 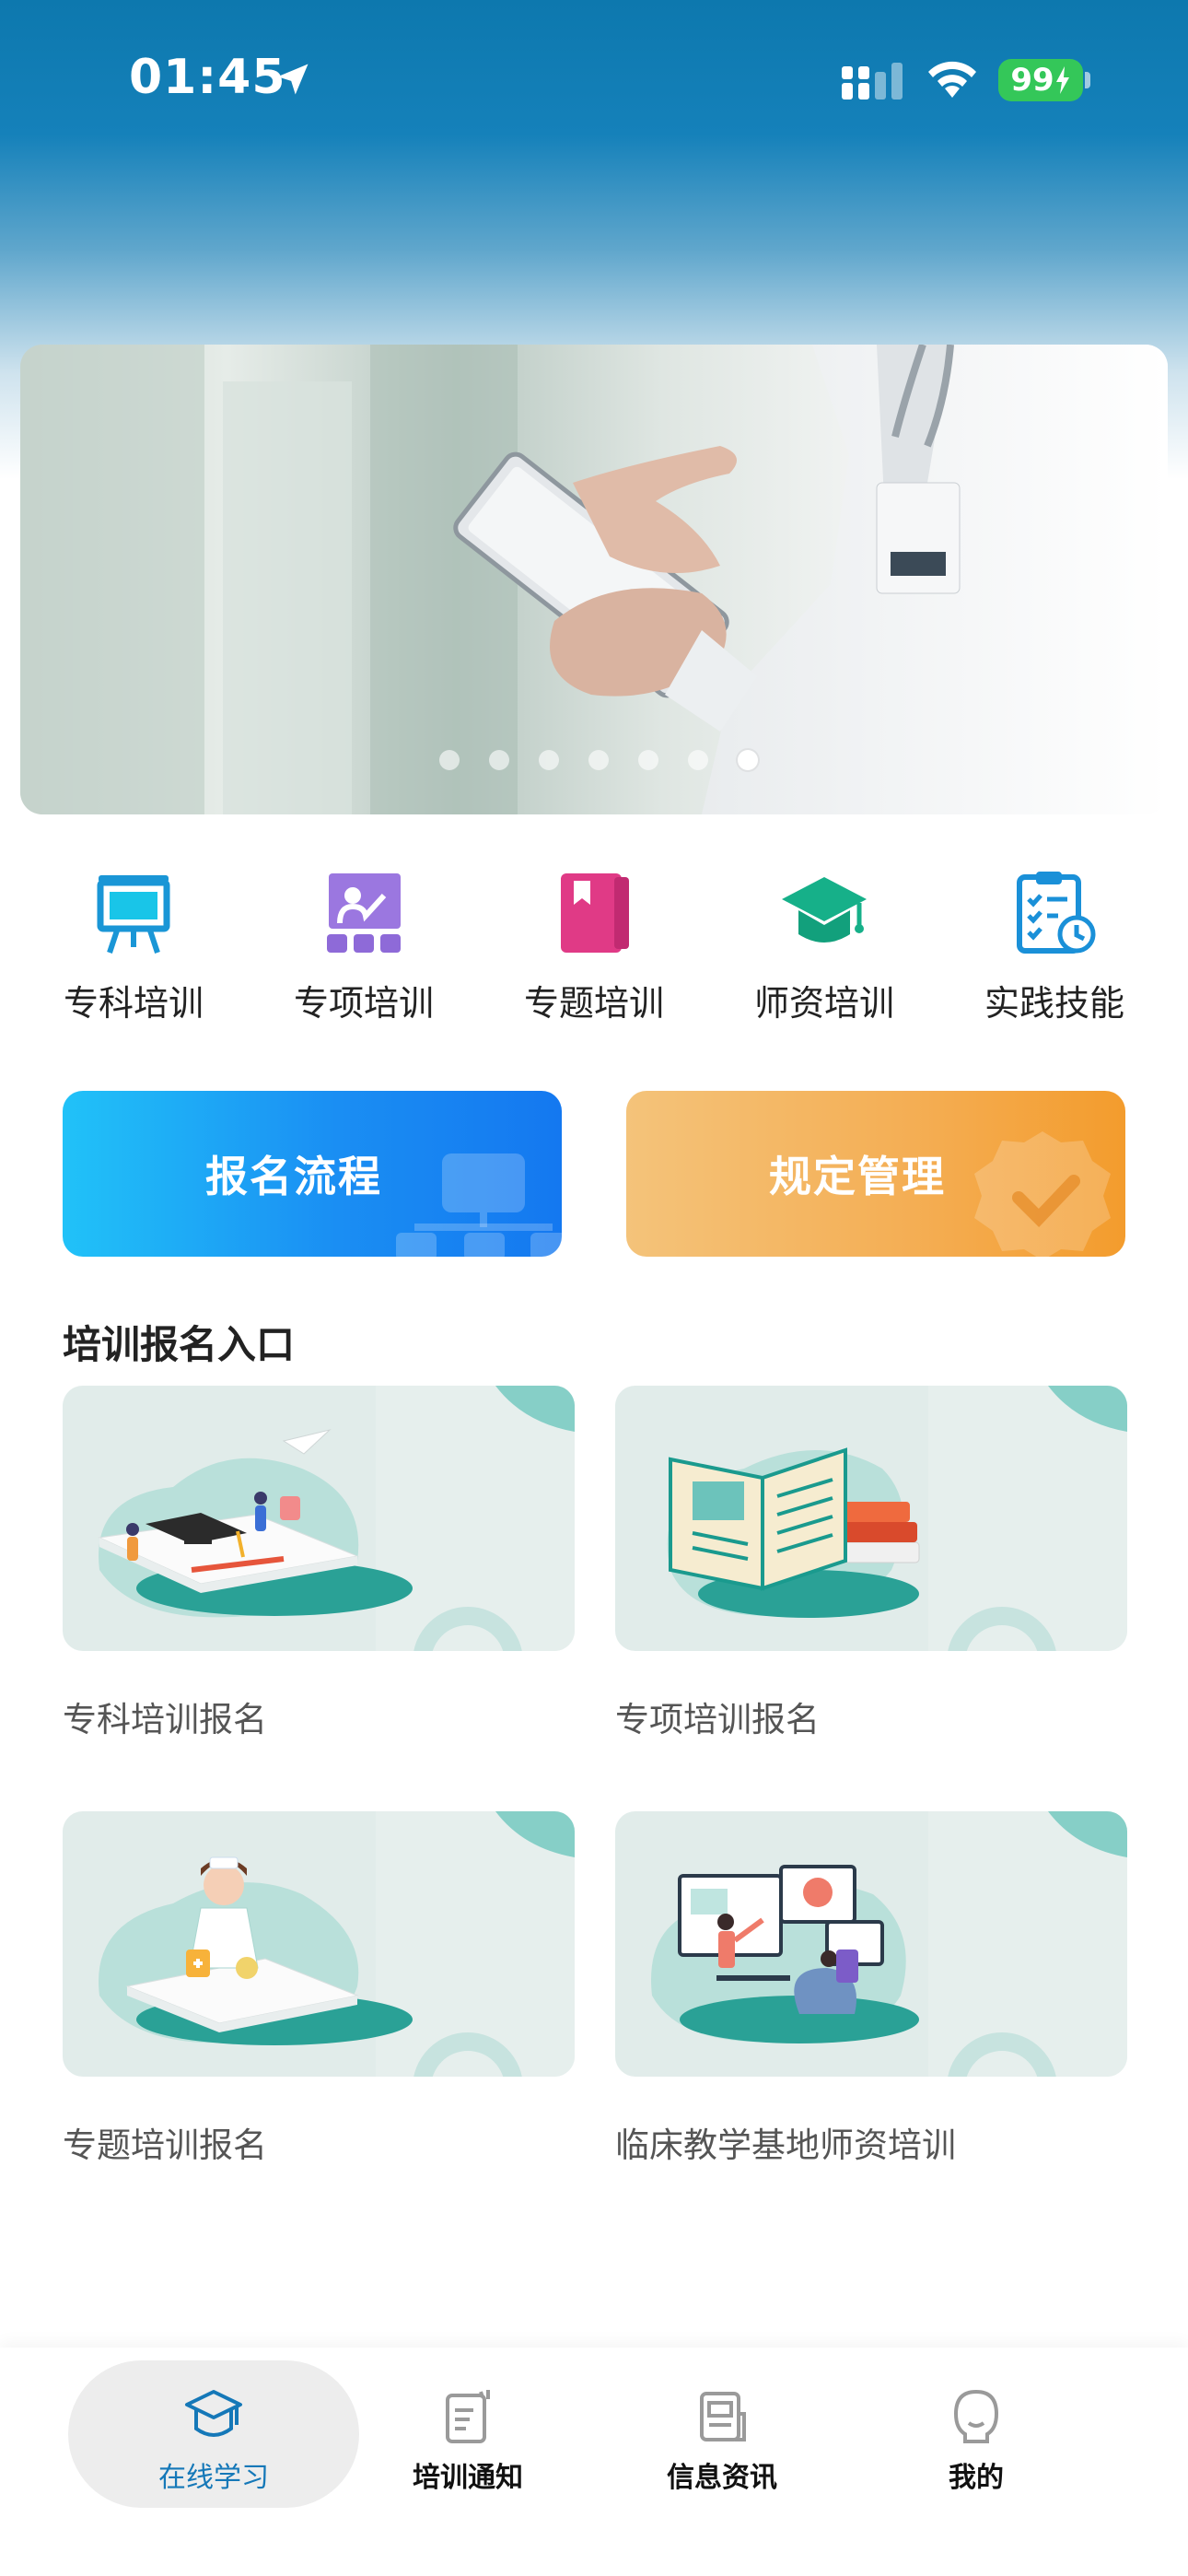 I want to click on category-label: 师资培训, so click(x=823, y=1004).